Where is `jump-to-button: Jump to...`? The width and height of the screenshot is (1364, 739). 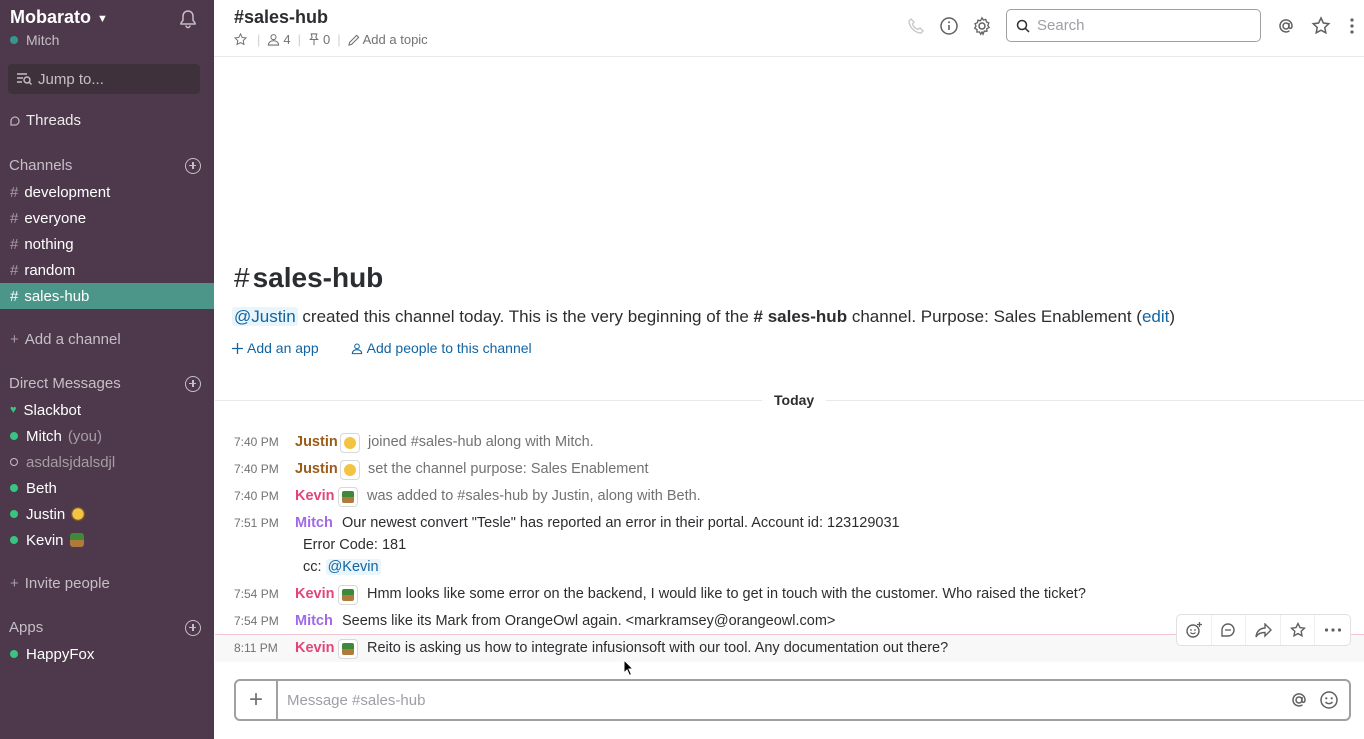
jump-to-button: Jump to... is located at coordinates (104, 79).